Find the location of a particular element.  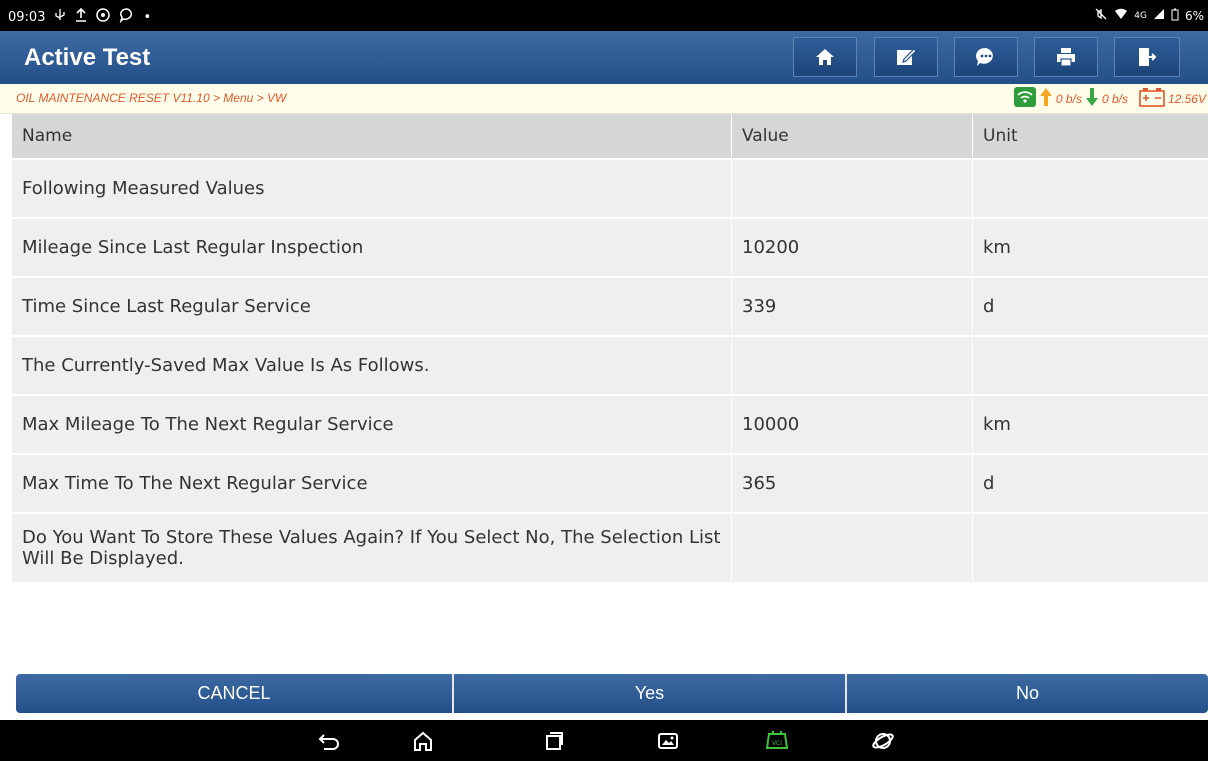

page-title: Active Test is located at coordinates (87, 57).